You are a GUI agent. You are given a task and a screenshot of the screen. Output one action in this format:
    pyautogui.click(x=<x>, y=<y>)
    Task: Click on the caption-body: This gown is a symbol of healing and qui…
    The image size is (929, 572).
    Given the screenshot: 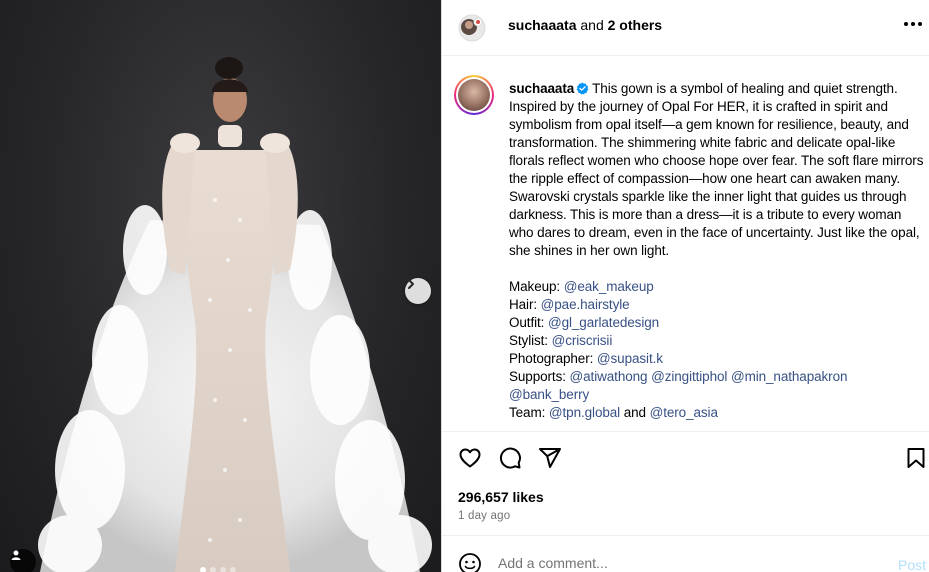 What is the action you would take?
    pyautogui.click(x=716, y=169)
    